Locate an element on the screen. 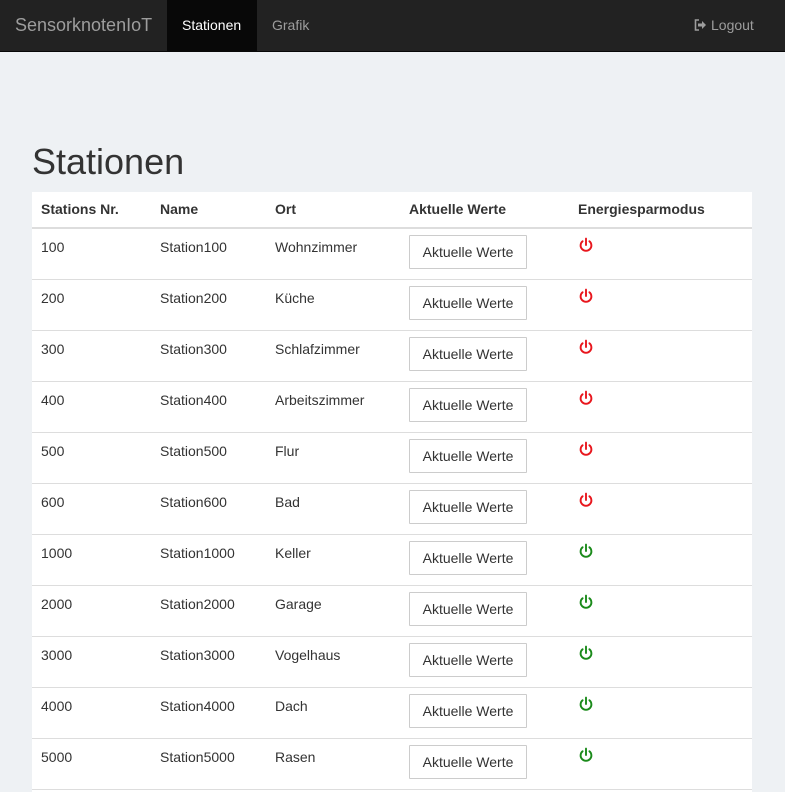 This screenshot has width=785, height=792. station-nr: 1000 is located at coordinates (57, 553).